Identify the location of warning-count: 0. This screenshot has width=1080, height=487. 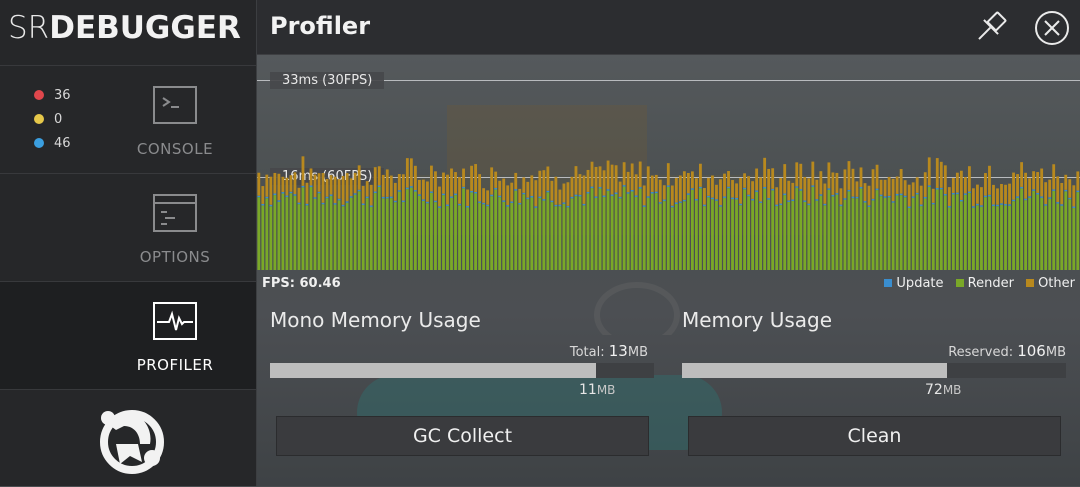
(48, 119).